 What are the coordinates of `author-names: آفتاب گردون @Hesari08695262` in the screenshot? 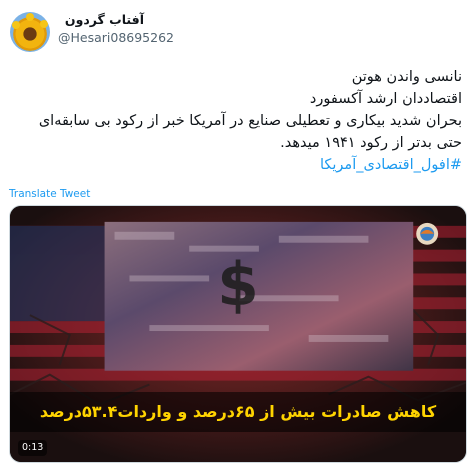 It's located at (116, 28).